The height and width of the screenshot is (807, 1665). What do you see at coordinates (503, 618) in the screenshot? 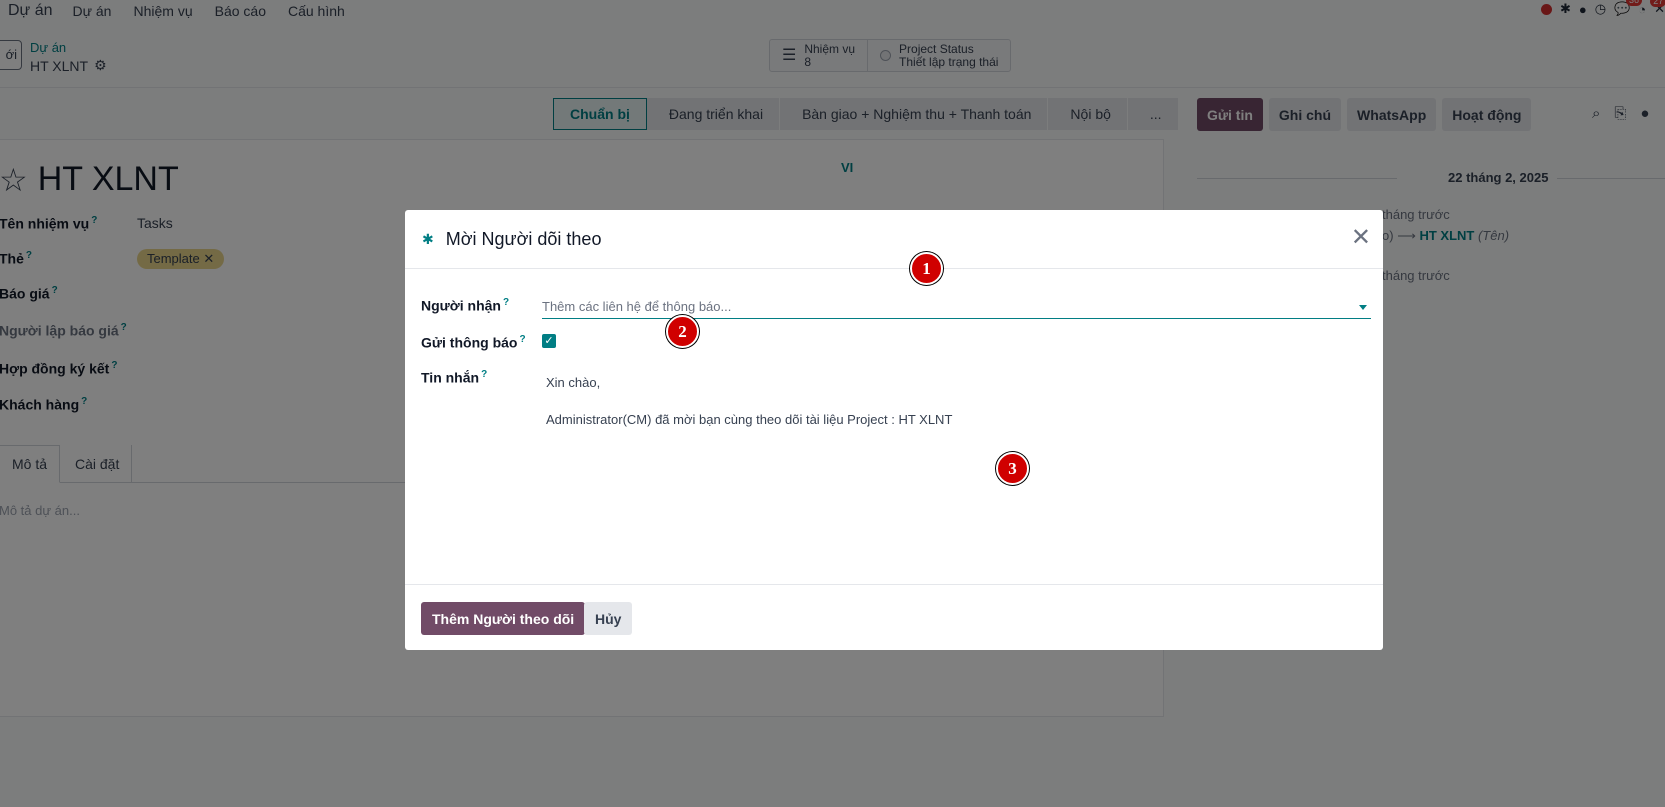
I see `add-followers-button: Thêm Người theo dõi` at bounding box center [503, 618].